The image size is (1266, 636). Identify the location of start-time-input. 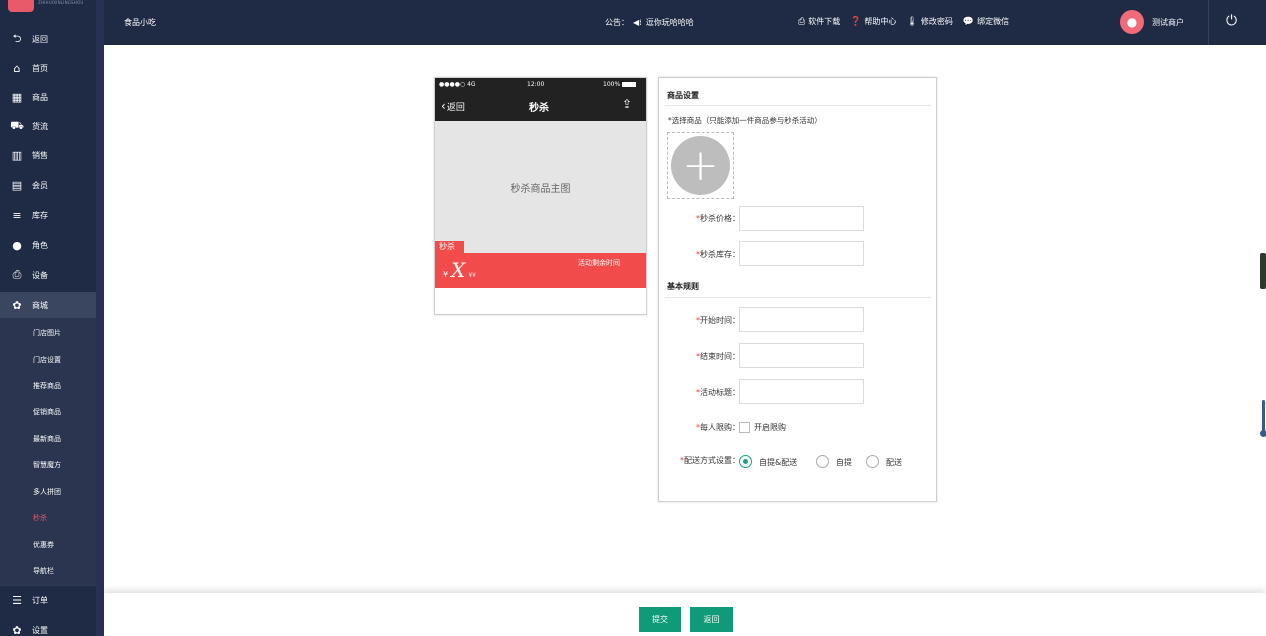
(801, 319).